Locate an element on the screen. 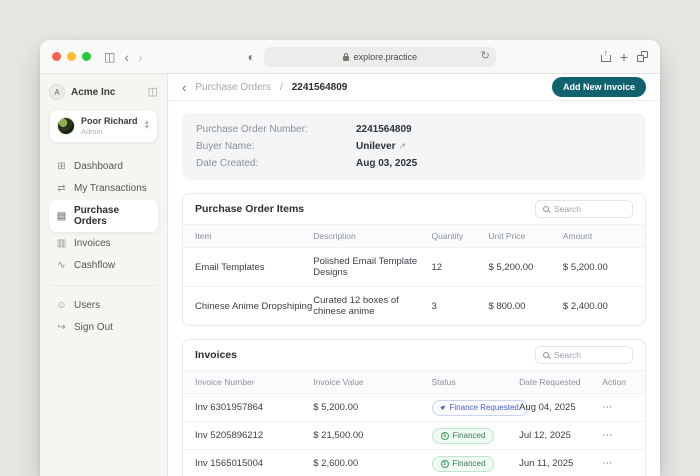 The height and width of the screenshot is (476, 700). po-buyer-value: Unilever ↗ is located at coordinates (381, 146).